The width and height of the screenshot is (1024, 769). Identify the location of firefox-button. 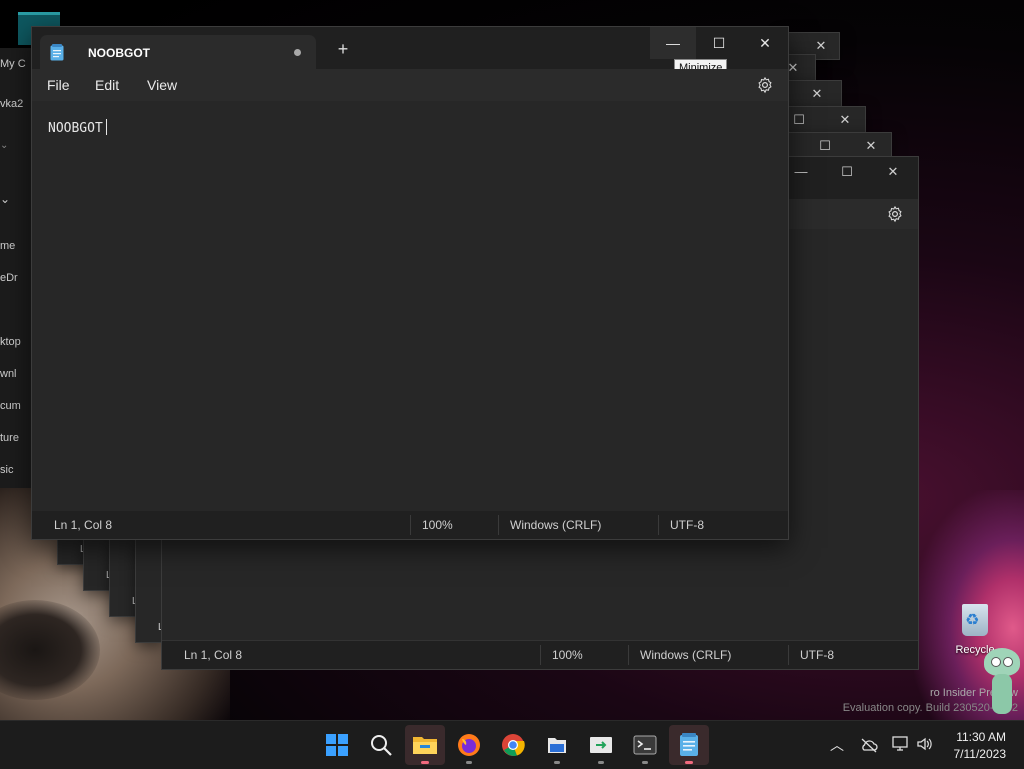
(469, 745).